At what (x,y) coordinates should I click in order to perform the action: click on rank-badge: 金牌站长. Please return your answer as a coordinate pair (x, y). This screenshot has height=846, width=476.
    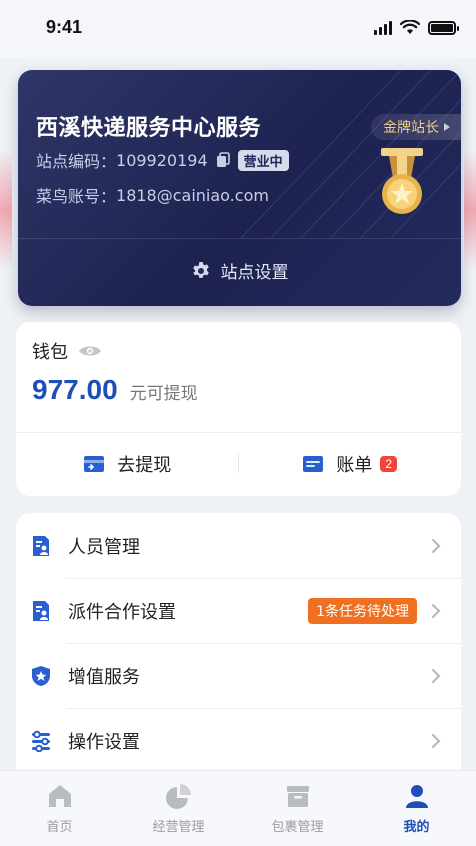
    Looking at the image, I should click on (416, 127).